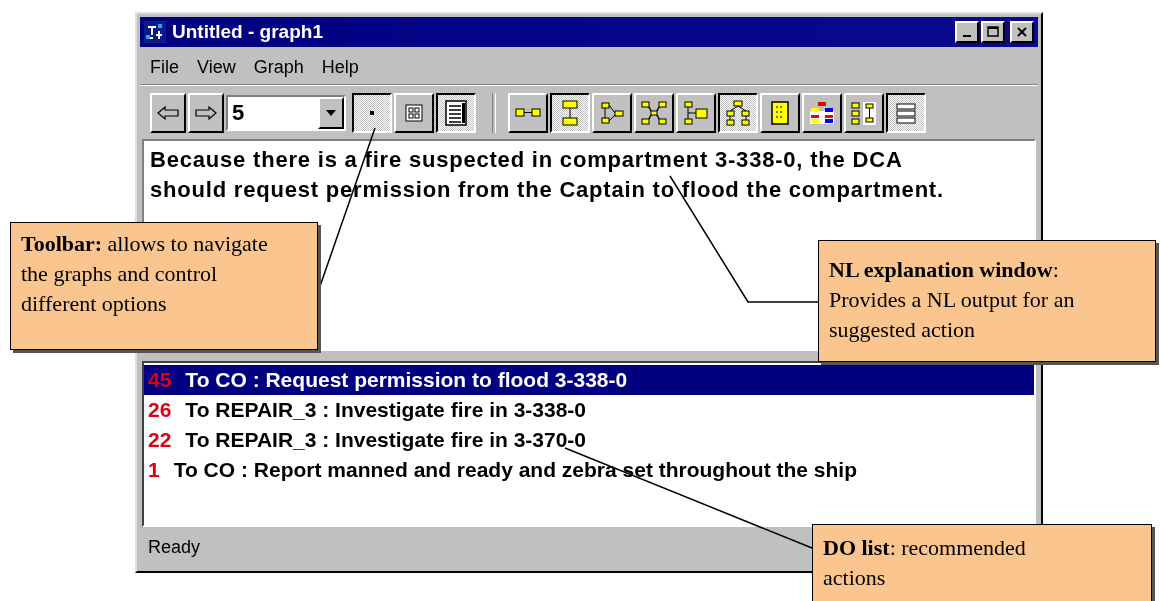 The width and height of the screenshot is (1161, 601). I want to click on priority-number: 45, so click(160, 380).